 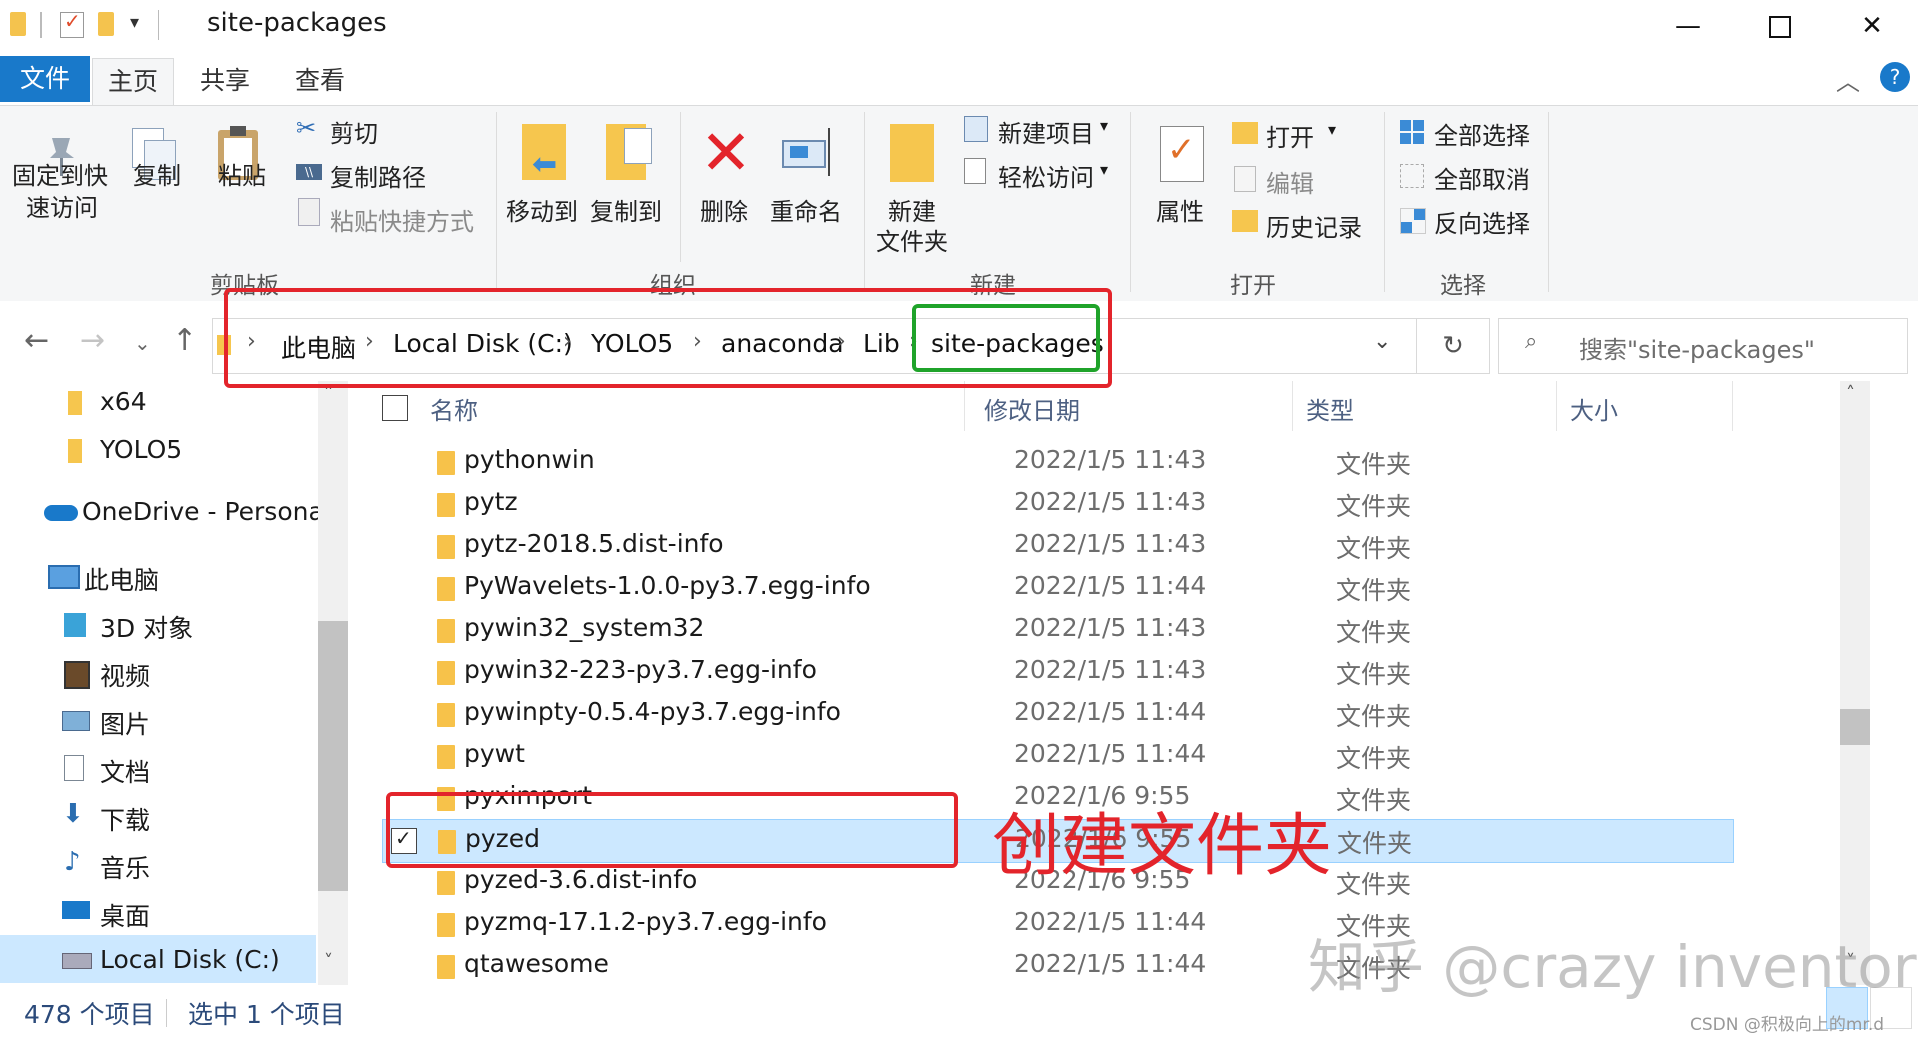 What do you see at coordinates (959, 79) in the screenshot?
I see `ribbon-tabs: 文件 主页 共享 查看 ︿ ?` at bounding box center [959, 79].